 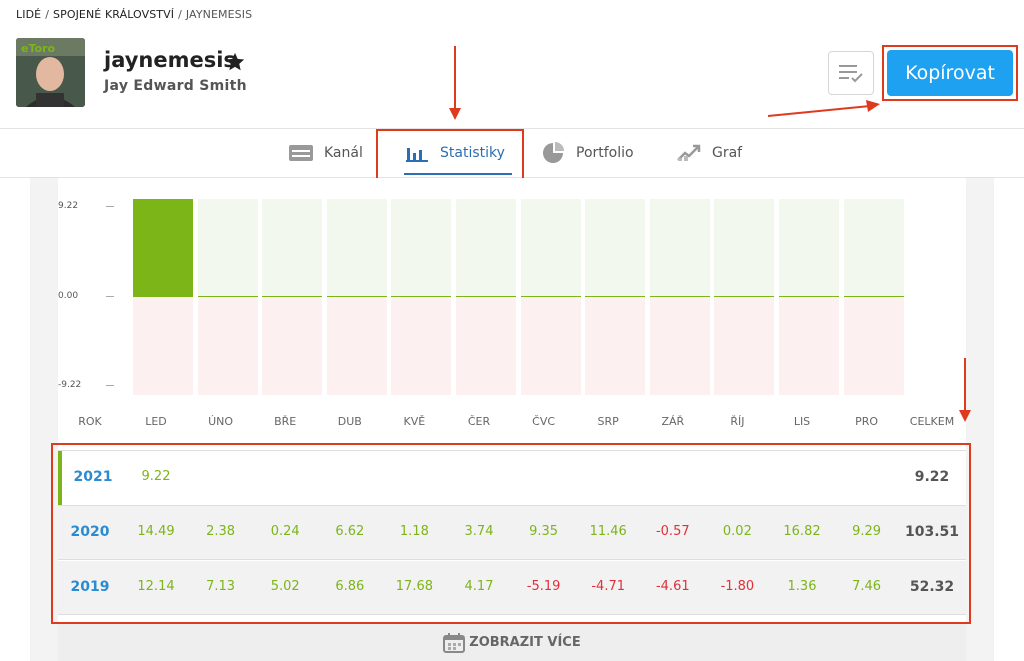 I want to click on avatar-image: eToro, so click(x=50, y=72).